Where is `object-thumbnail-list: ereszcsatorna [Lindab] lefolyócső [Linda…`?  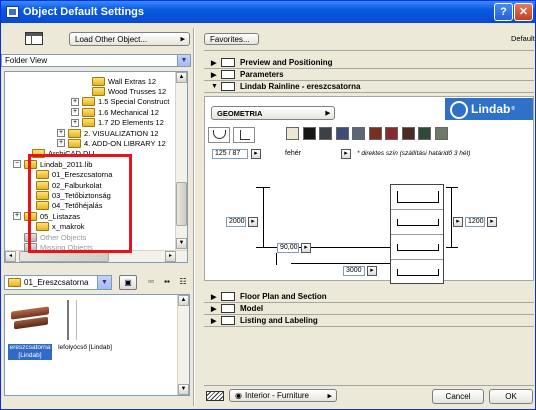 object-thumbnail-list: ereszcsatorna [Lindab] lefolyócső [Linda… is located at coordinates (97, 345).